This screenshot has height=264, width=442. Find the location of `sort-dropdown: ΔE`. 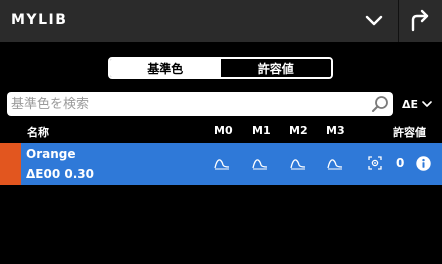

sort-dropdown: ΔE is located at coordinates (417, 104).